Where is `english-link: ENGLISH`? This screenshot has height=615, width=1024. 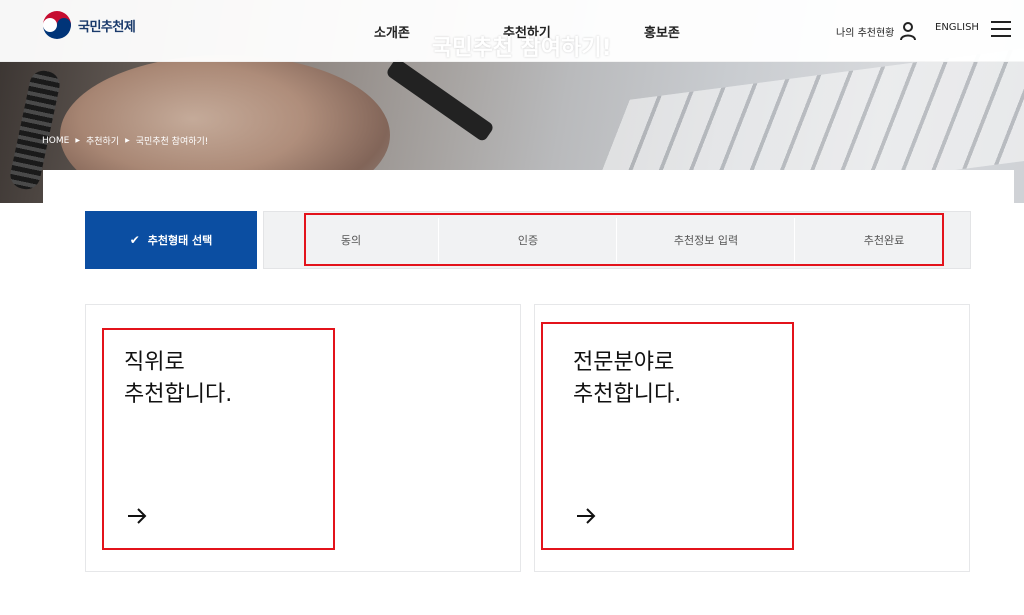 english-link: ENGLISH is located at coordinates (957, 27).